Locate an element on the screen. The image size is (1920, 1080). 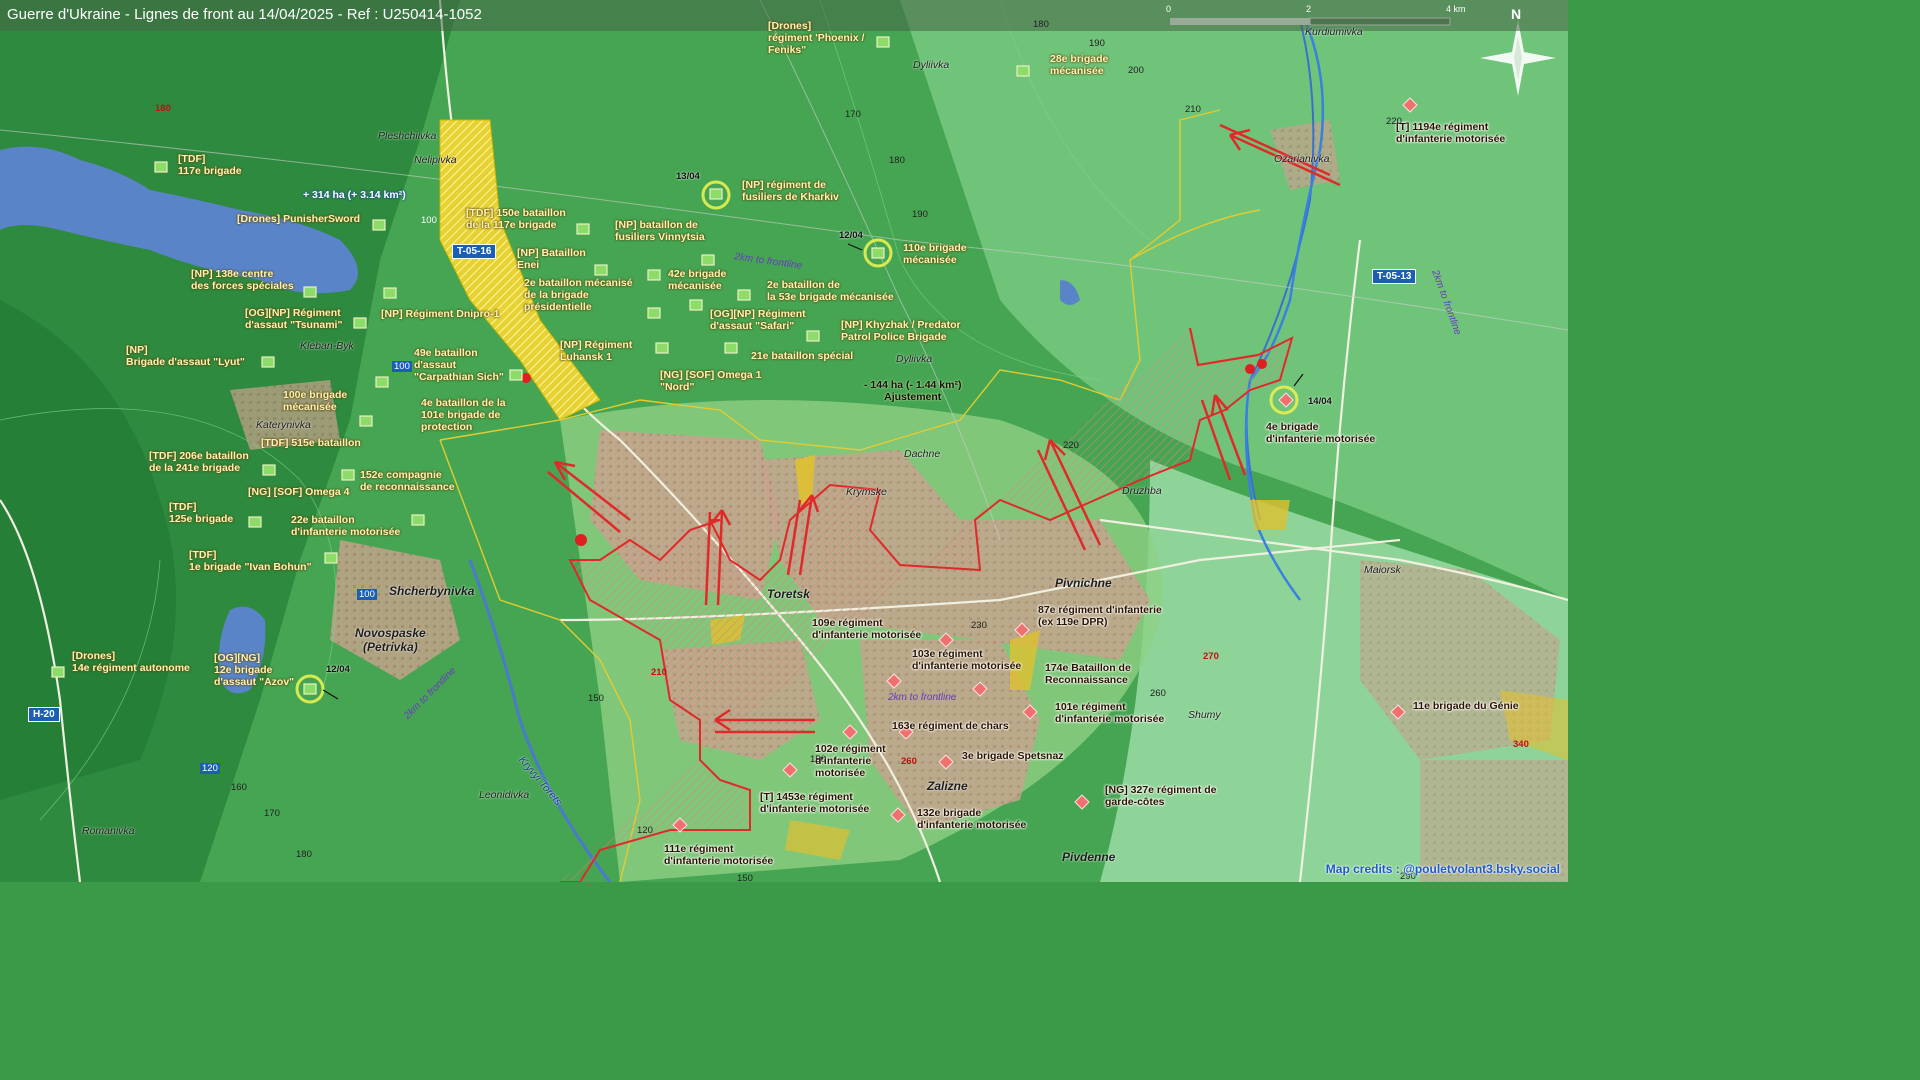
ukr-unit-label: [OG][NG] 12e brigade d'assaut "Azov" is located at coordinates (254, 670).